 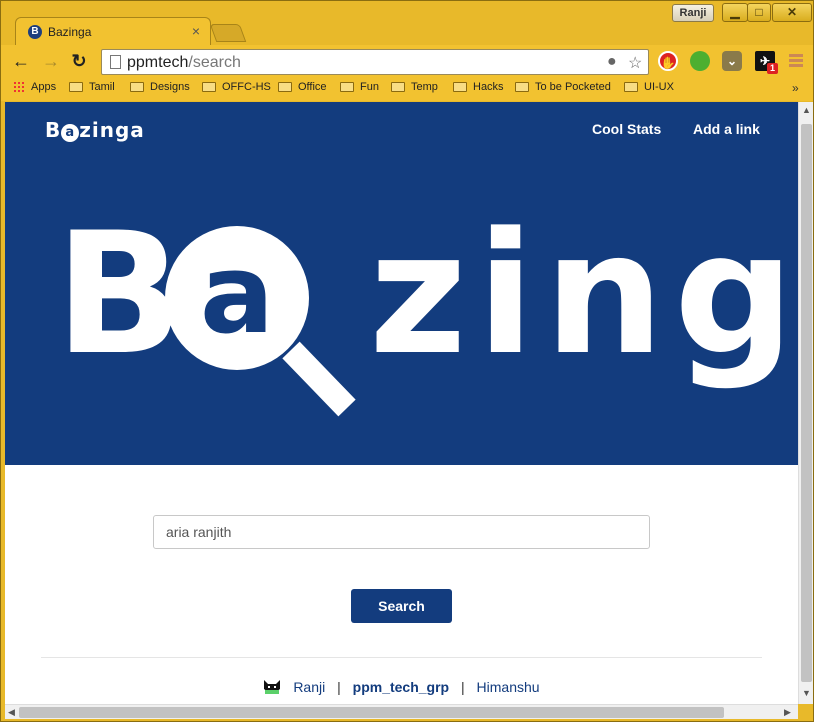 I want to click on magnifier-icon: a, so click(x=260, y=321).